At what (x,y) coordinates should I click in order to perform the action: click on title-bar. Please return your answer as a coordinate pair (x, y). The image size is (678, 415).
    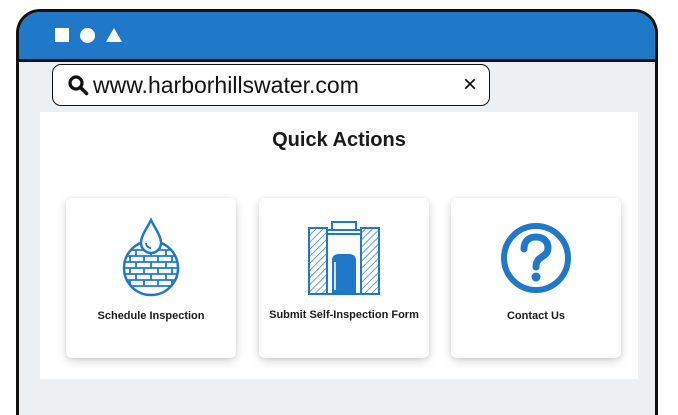
    Looking at the image, I should click on (337, 37).